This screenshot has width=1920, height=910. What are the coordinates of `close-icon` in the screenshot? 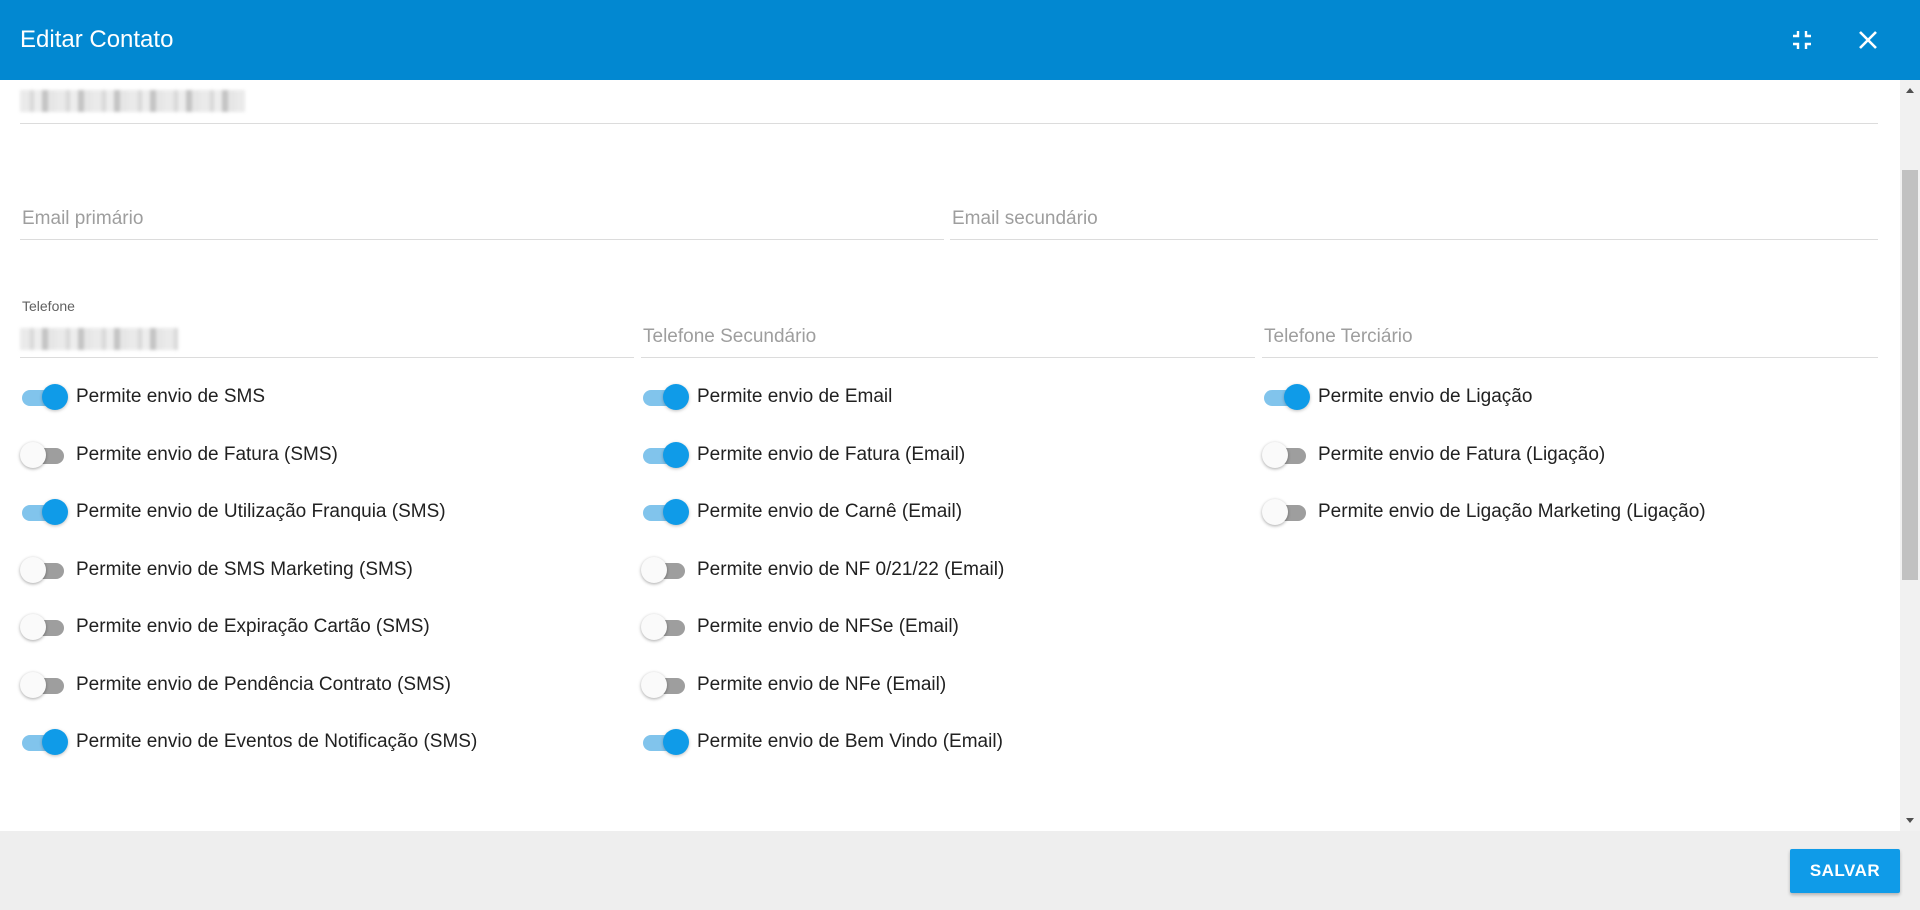 It's located at (1868, 40).